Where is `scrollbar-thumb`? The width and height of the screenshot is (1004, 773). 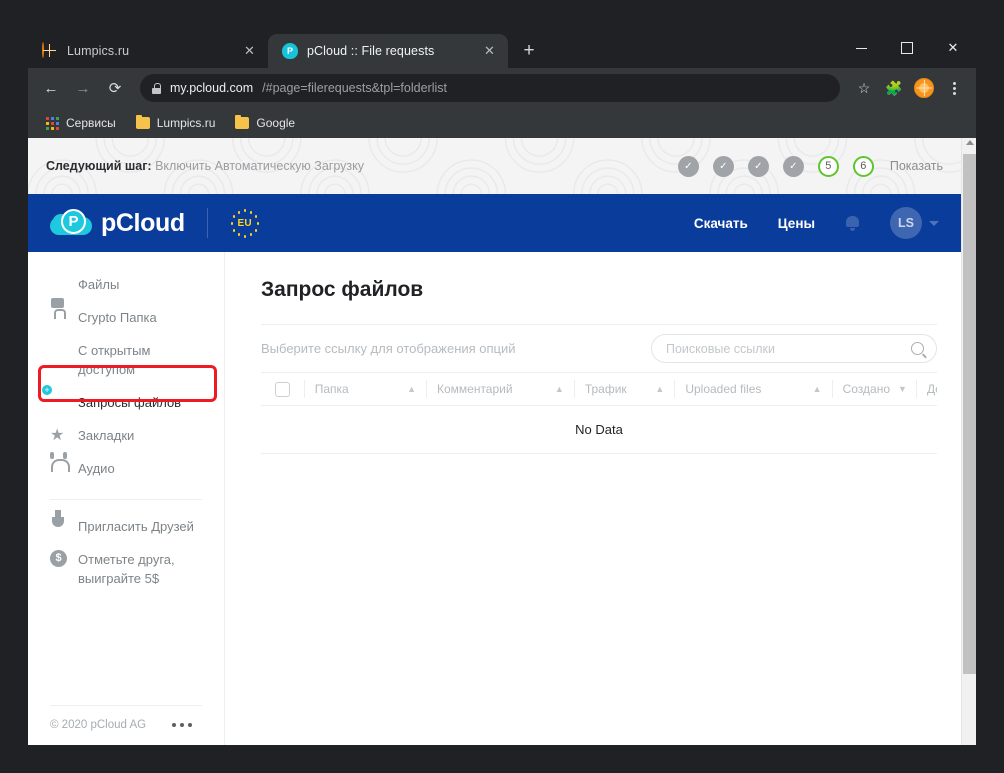 scrollbar-thumb is located at coordinates (969, 414).